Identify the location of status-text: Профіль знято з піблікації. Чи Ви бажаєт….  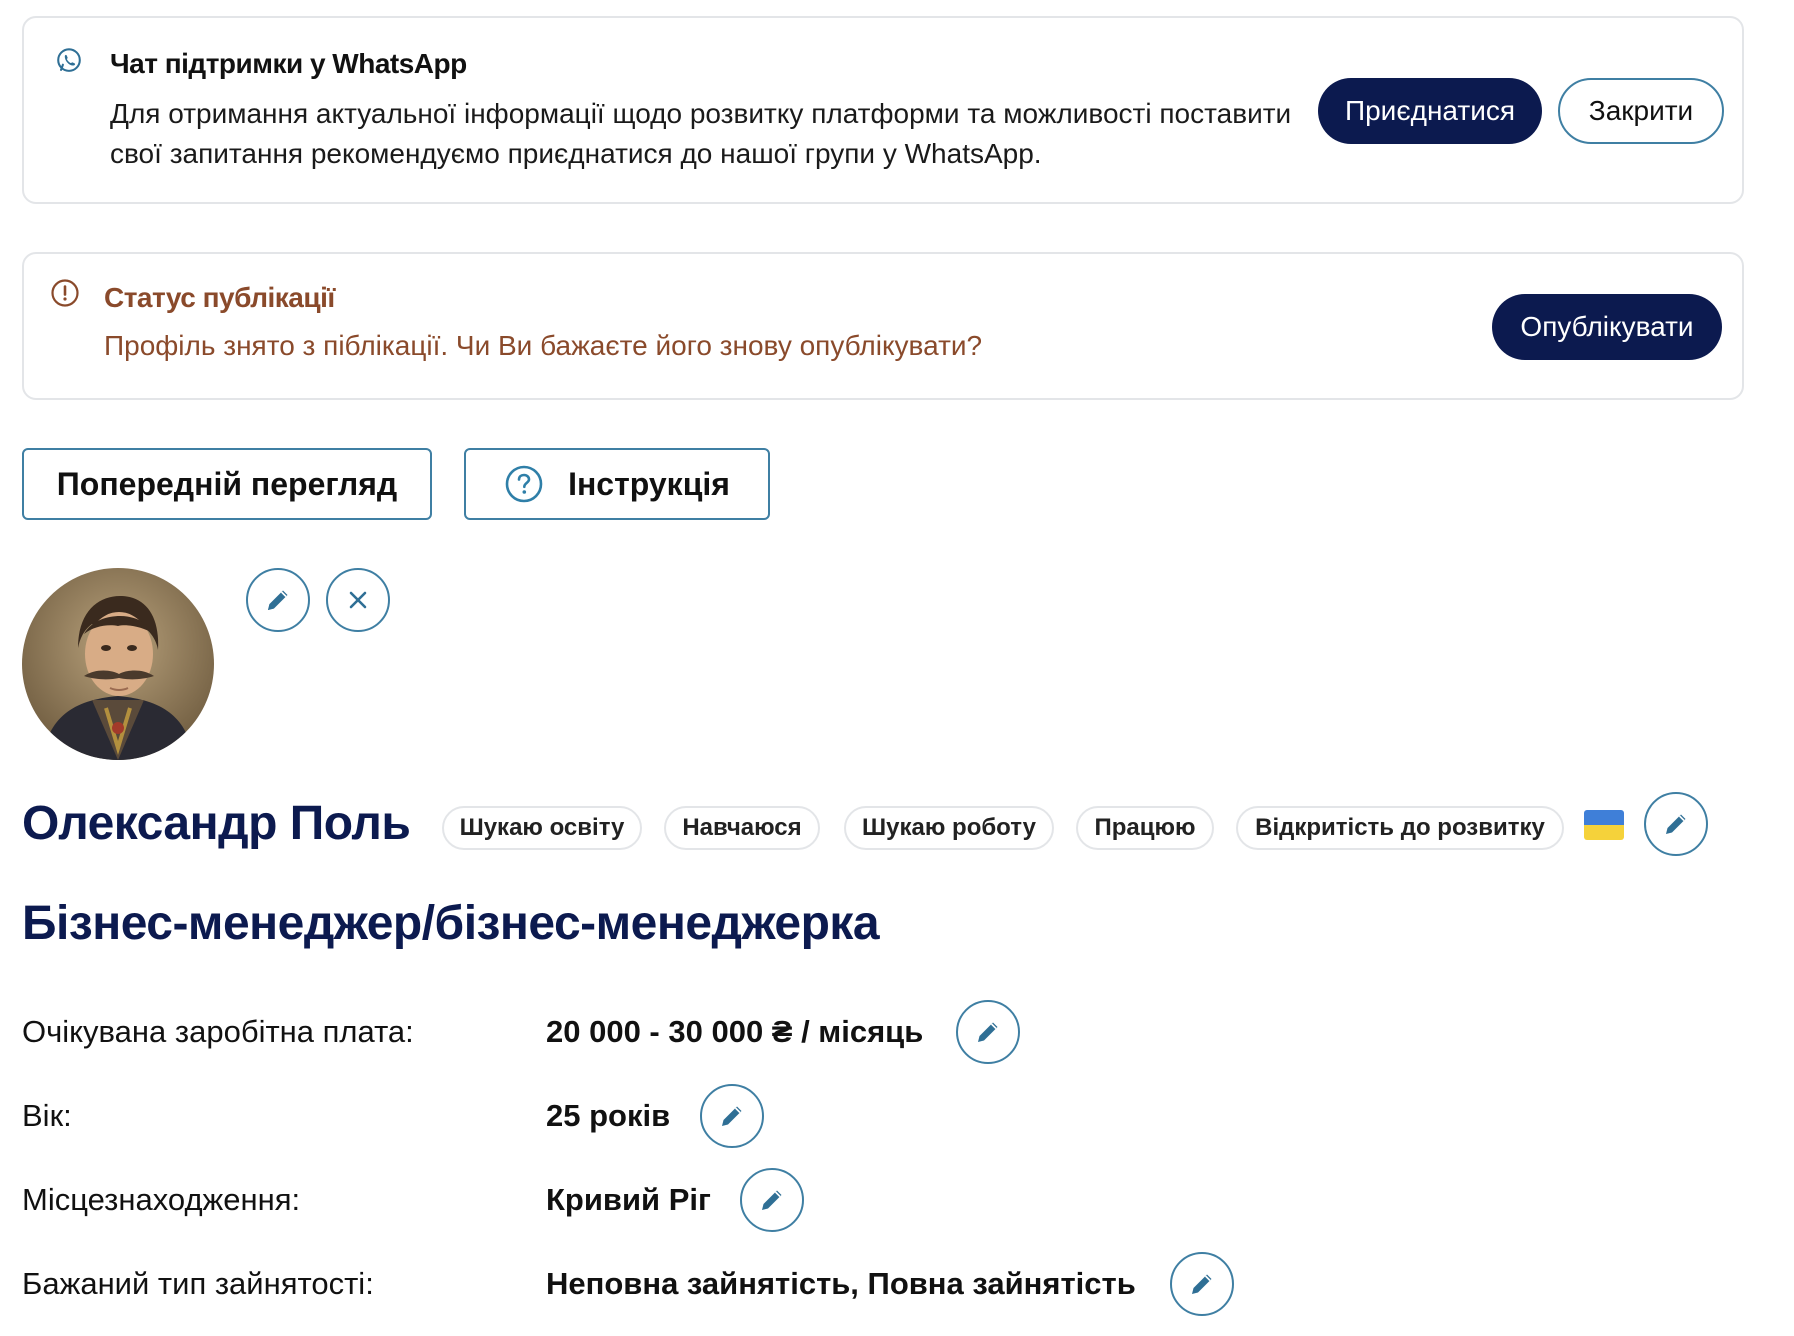
(543, 345).